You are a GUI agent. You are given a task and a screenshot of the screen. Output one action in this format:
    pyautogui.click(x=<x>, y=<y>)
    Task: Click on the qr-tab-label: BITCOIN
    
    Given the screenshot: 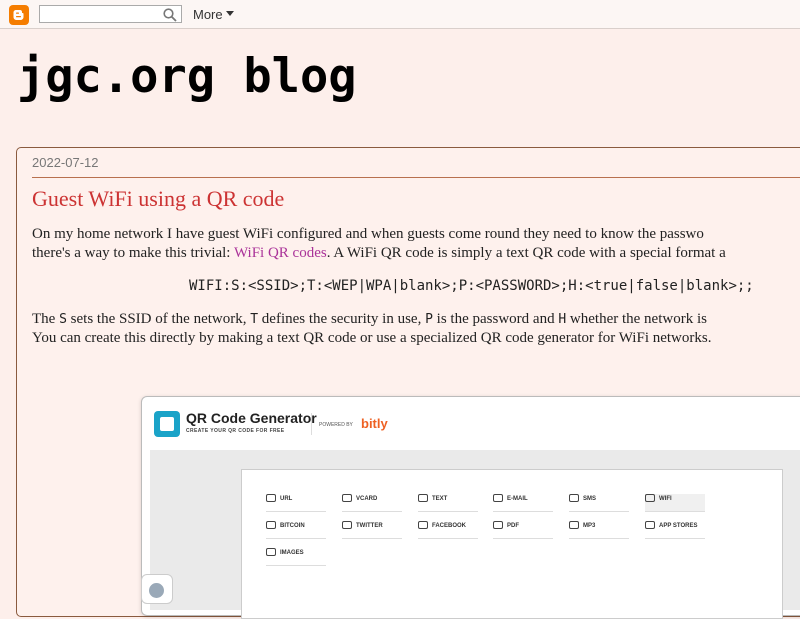 What is the action you would take?
    pyautogui.click(x=292, y=526)
    